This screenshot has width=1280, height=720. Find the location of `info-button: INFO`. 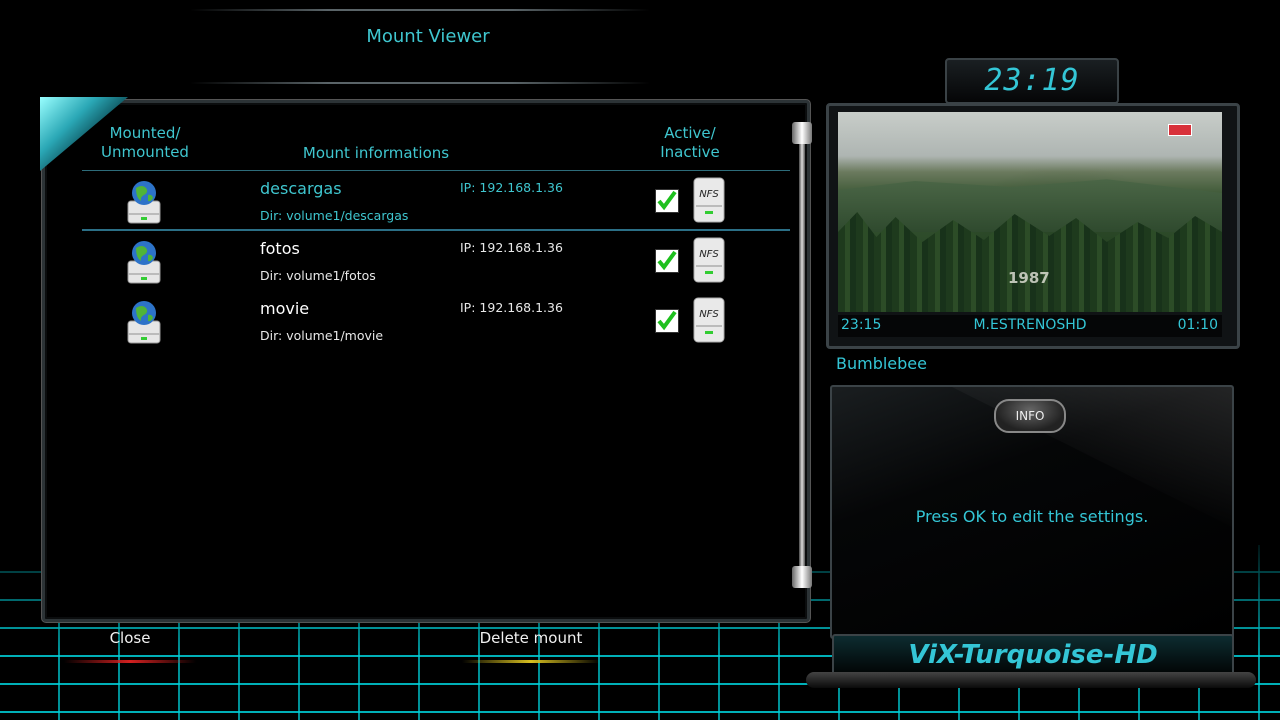

info-button: INFO is located at coordinates (1030, 416).